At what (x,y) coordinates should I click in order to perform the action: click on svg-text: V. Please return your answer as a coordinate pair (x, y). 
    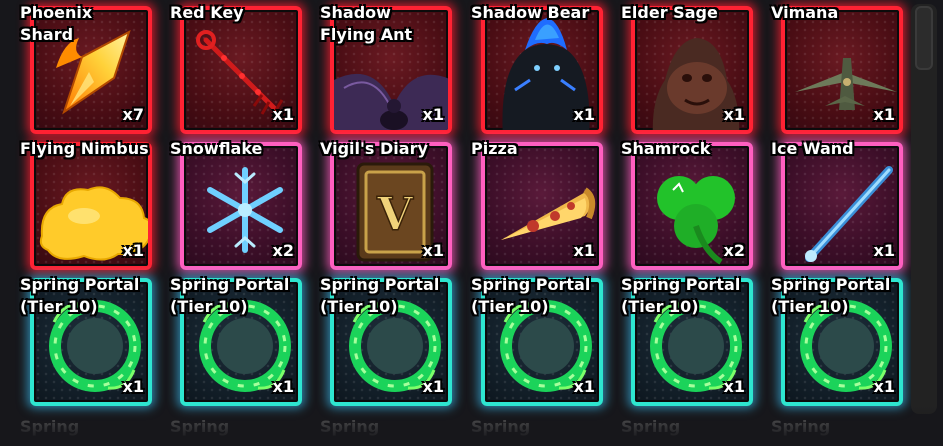
    Looking at the image, I should click on (395, 214).